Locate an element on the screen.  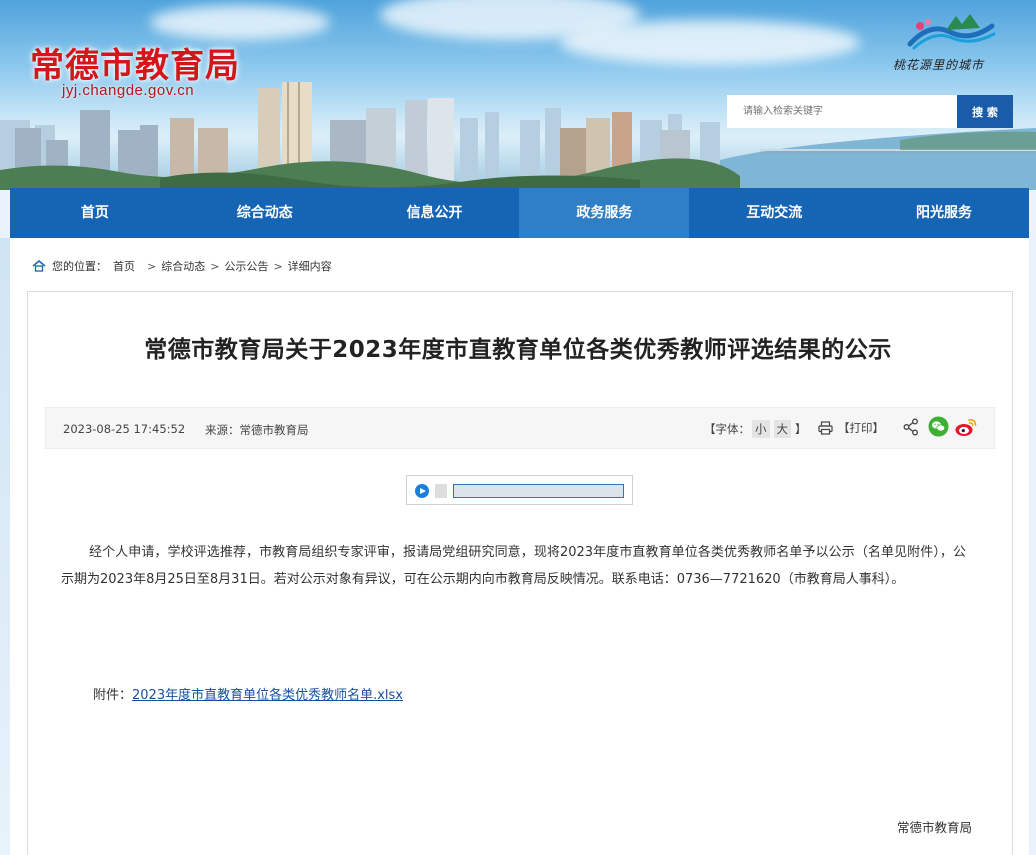
font-small-button: 小 is located at coordinates (761, 429).